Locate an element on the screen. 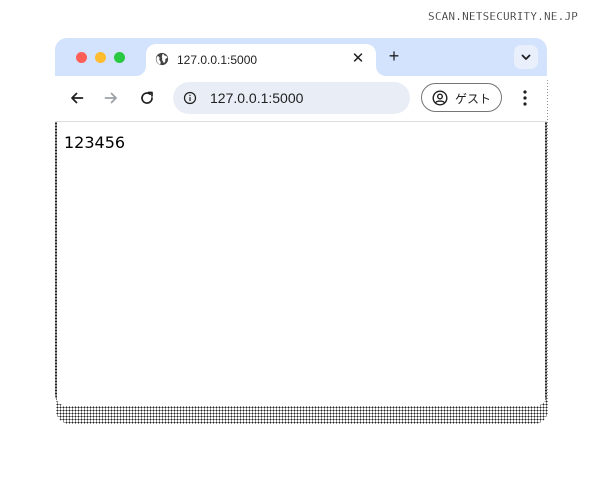 Image resolution: width=602 pixels, height=478 pixels. info-icon is located at coordinates (190, 98).